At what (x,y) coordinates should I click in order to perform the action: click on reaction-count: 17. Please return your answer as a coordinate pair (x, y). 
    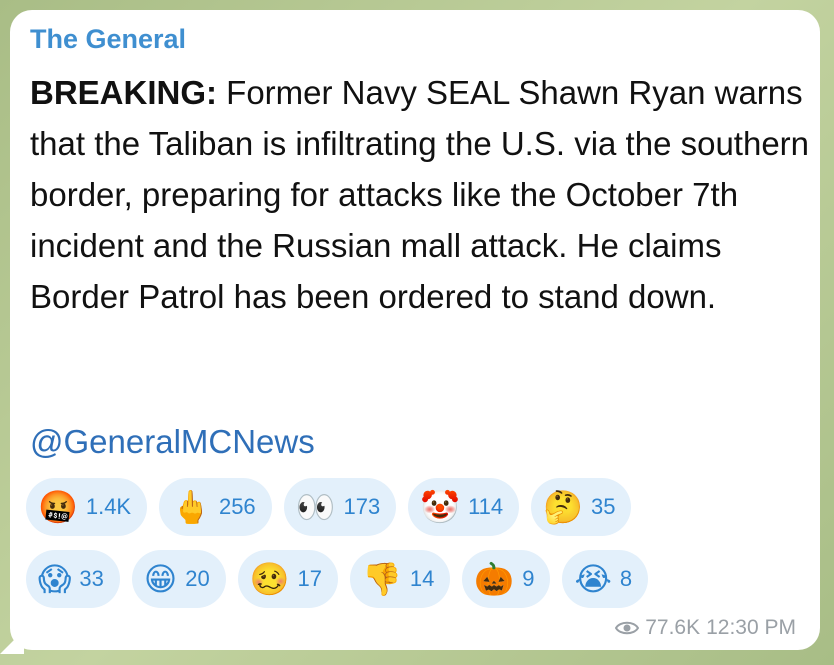
    Looking at the image, I should click on (310, 578).